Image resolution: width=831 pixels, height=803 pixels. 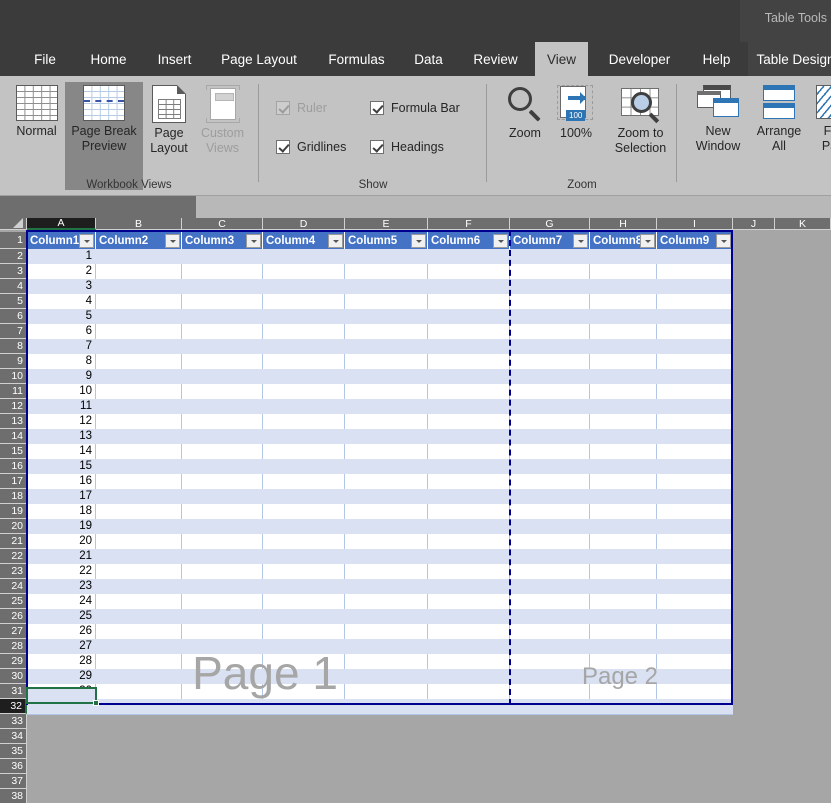 What do you see at coordinates (61, 601) in the screenshot?
I see `table-cell-value: 24` at bounding box center [61, 601].